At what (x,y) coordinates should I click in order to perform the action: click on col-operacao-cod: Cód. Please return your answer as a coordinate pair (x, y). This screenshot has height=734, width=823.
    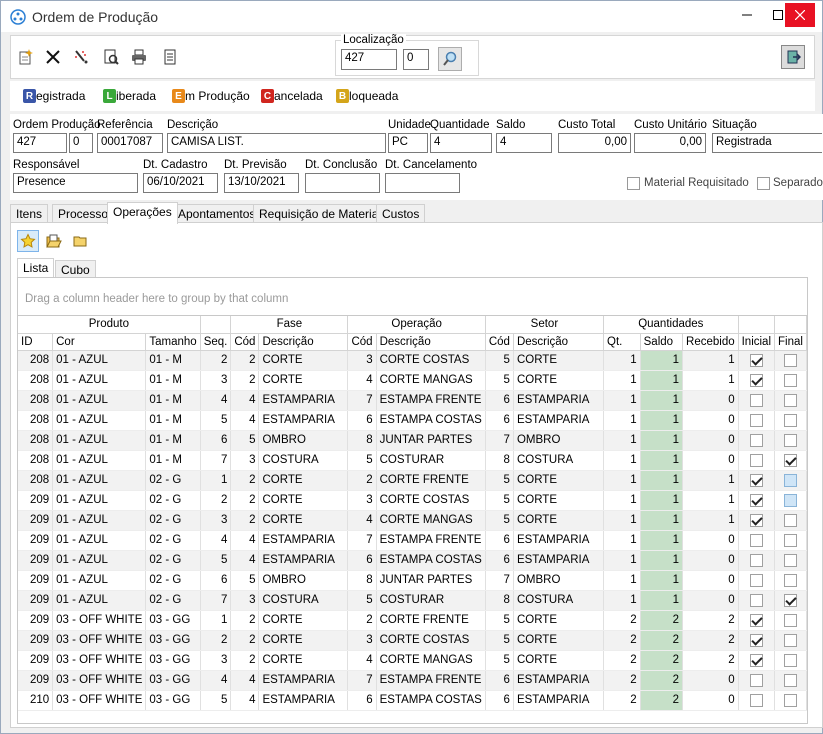
    Looking at the image, I should click on (362, 342).